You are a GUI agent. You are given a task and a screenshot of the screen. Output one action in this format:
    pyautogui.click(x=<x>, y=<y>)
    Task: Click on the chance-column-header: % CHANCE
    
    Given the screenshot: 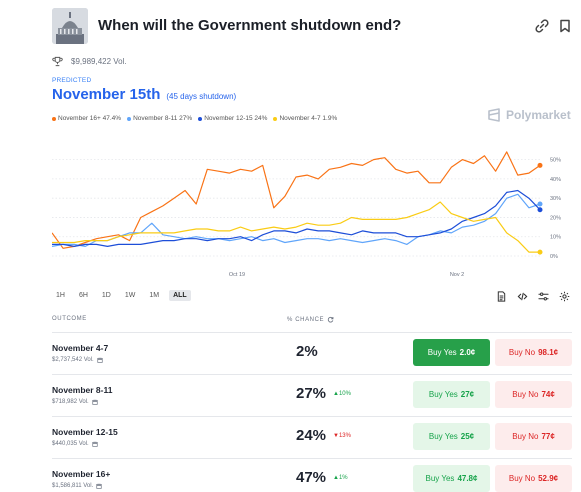 What is the action you would take?
    pyautogui.click(x=310, y=319)
    